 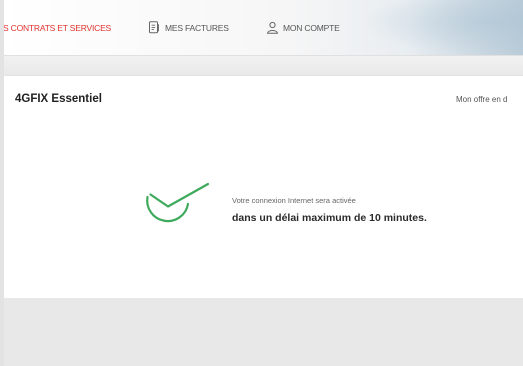 I want to click on header-background, so click(x=441, y=27).